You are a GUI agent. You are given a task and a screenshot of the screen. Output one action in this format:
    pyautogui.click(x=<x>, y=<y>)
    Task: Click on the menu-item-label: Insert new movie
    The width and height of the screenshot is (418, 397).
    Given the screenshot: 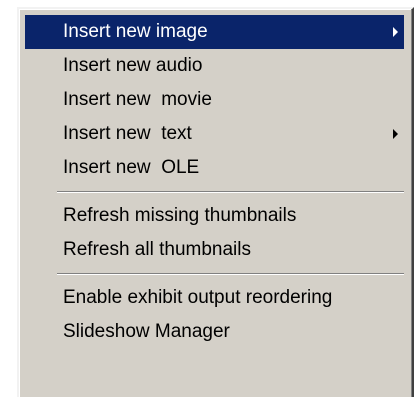 What is the action you would take?
    pyautogui.click(x=137, y=99)
    